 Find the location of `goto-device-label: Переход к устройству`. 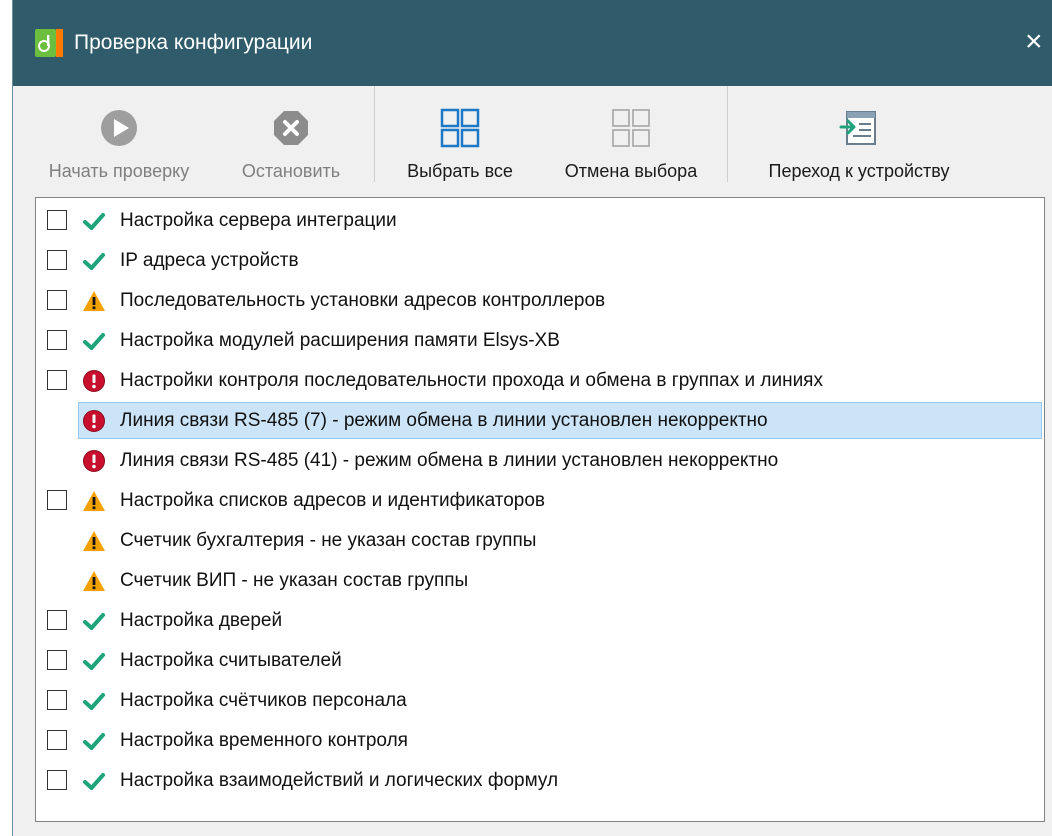

goto-device-label: Переход к устройству is located at coordinates (859, 171).